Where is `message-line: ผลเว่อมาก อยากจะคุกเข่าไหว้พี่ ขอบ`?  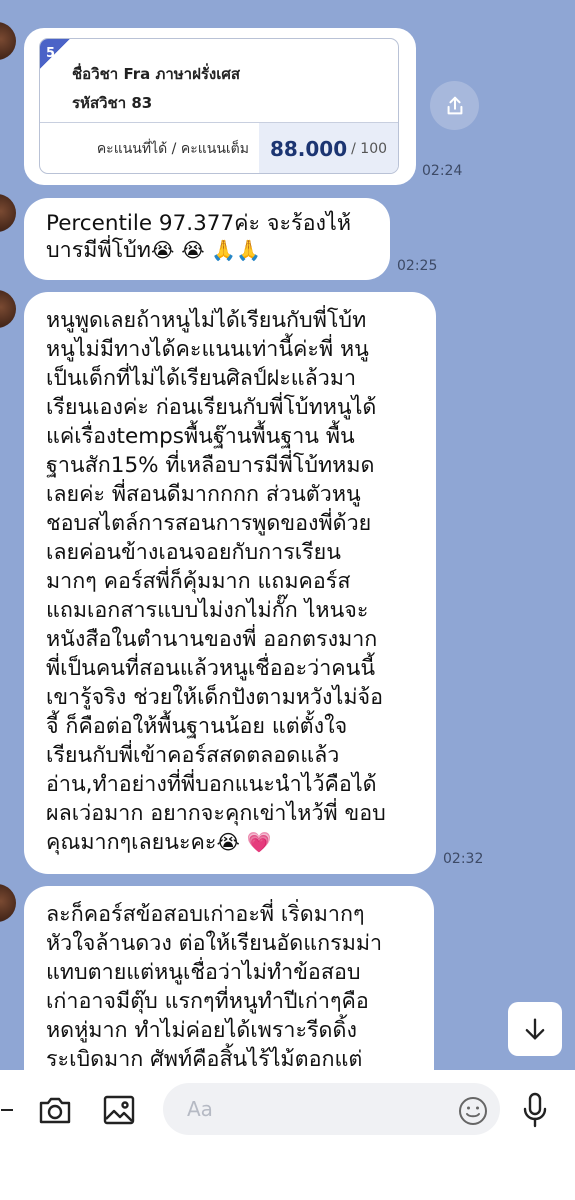 message-line: ผลเว่อมาก อยากจะคุกเข่าไหว้พี่ ขอบ is located at coordinates (216, 813).